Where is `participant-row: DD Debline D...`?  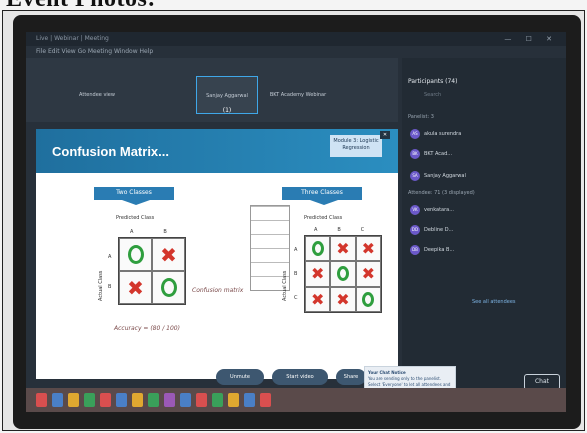 participant-row: DD Debline D... is located at coordinates (475, 230).